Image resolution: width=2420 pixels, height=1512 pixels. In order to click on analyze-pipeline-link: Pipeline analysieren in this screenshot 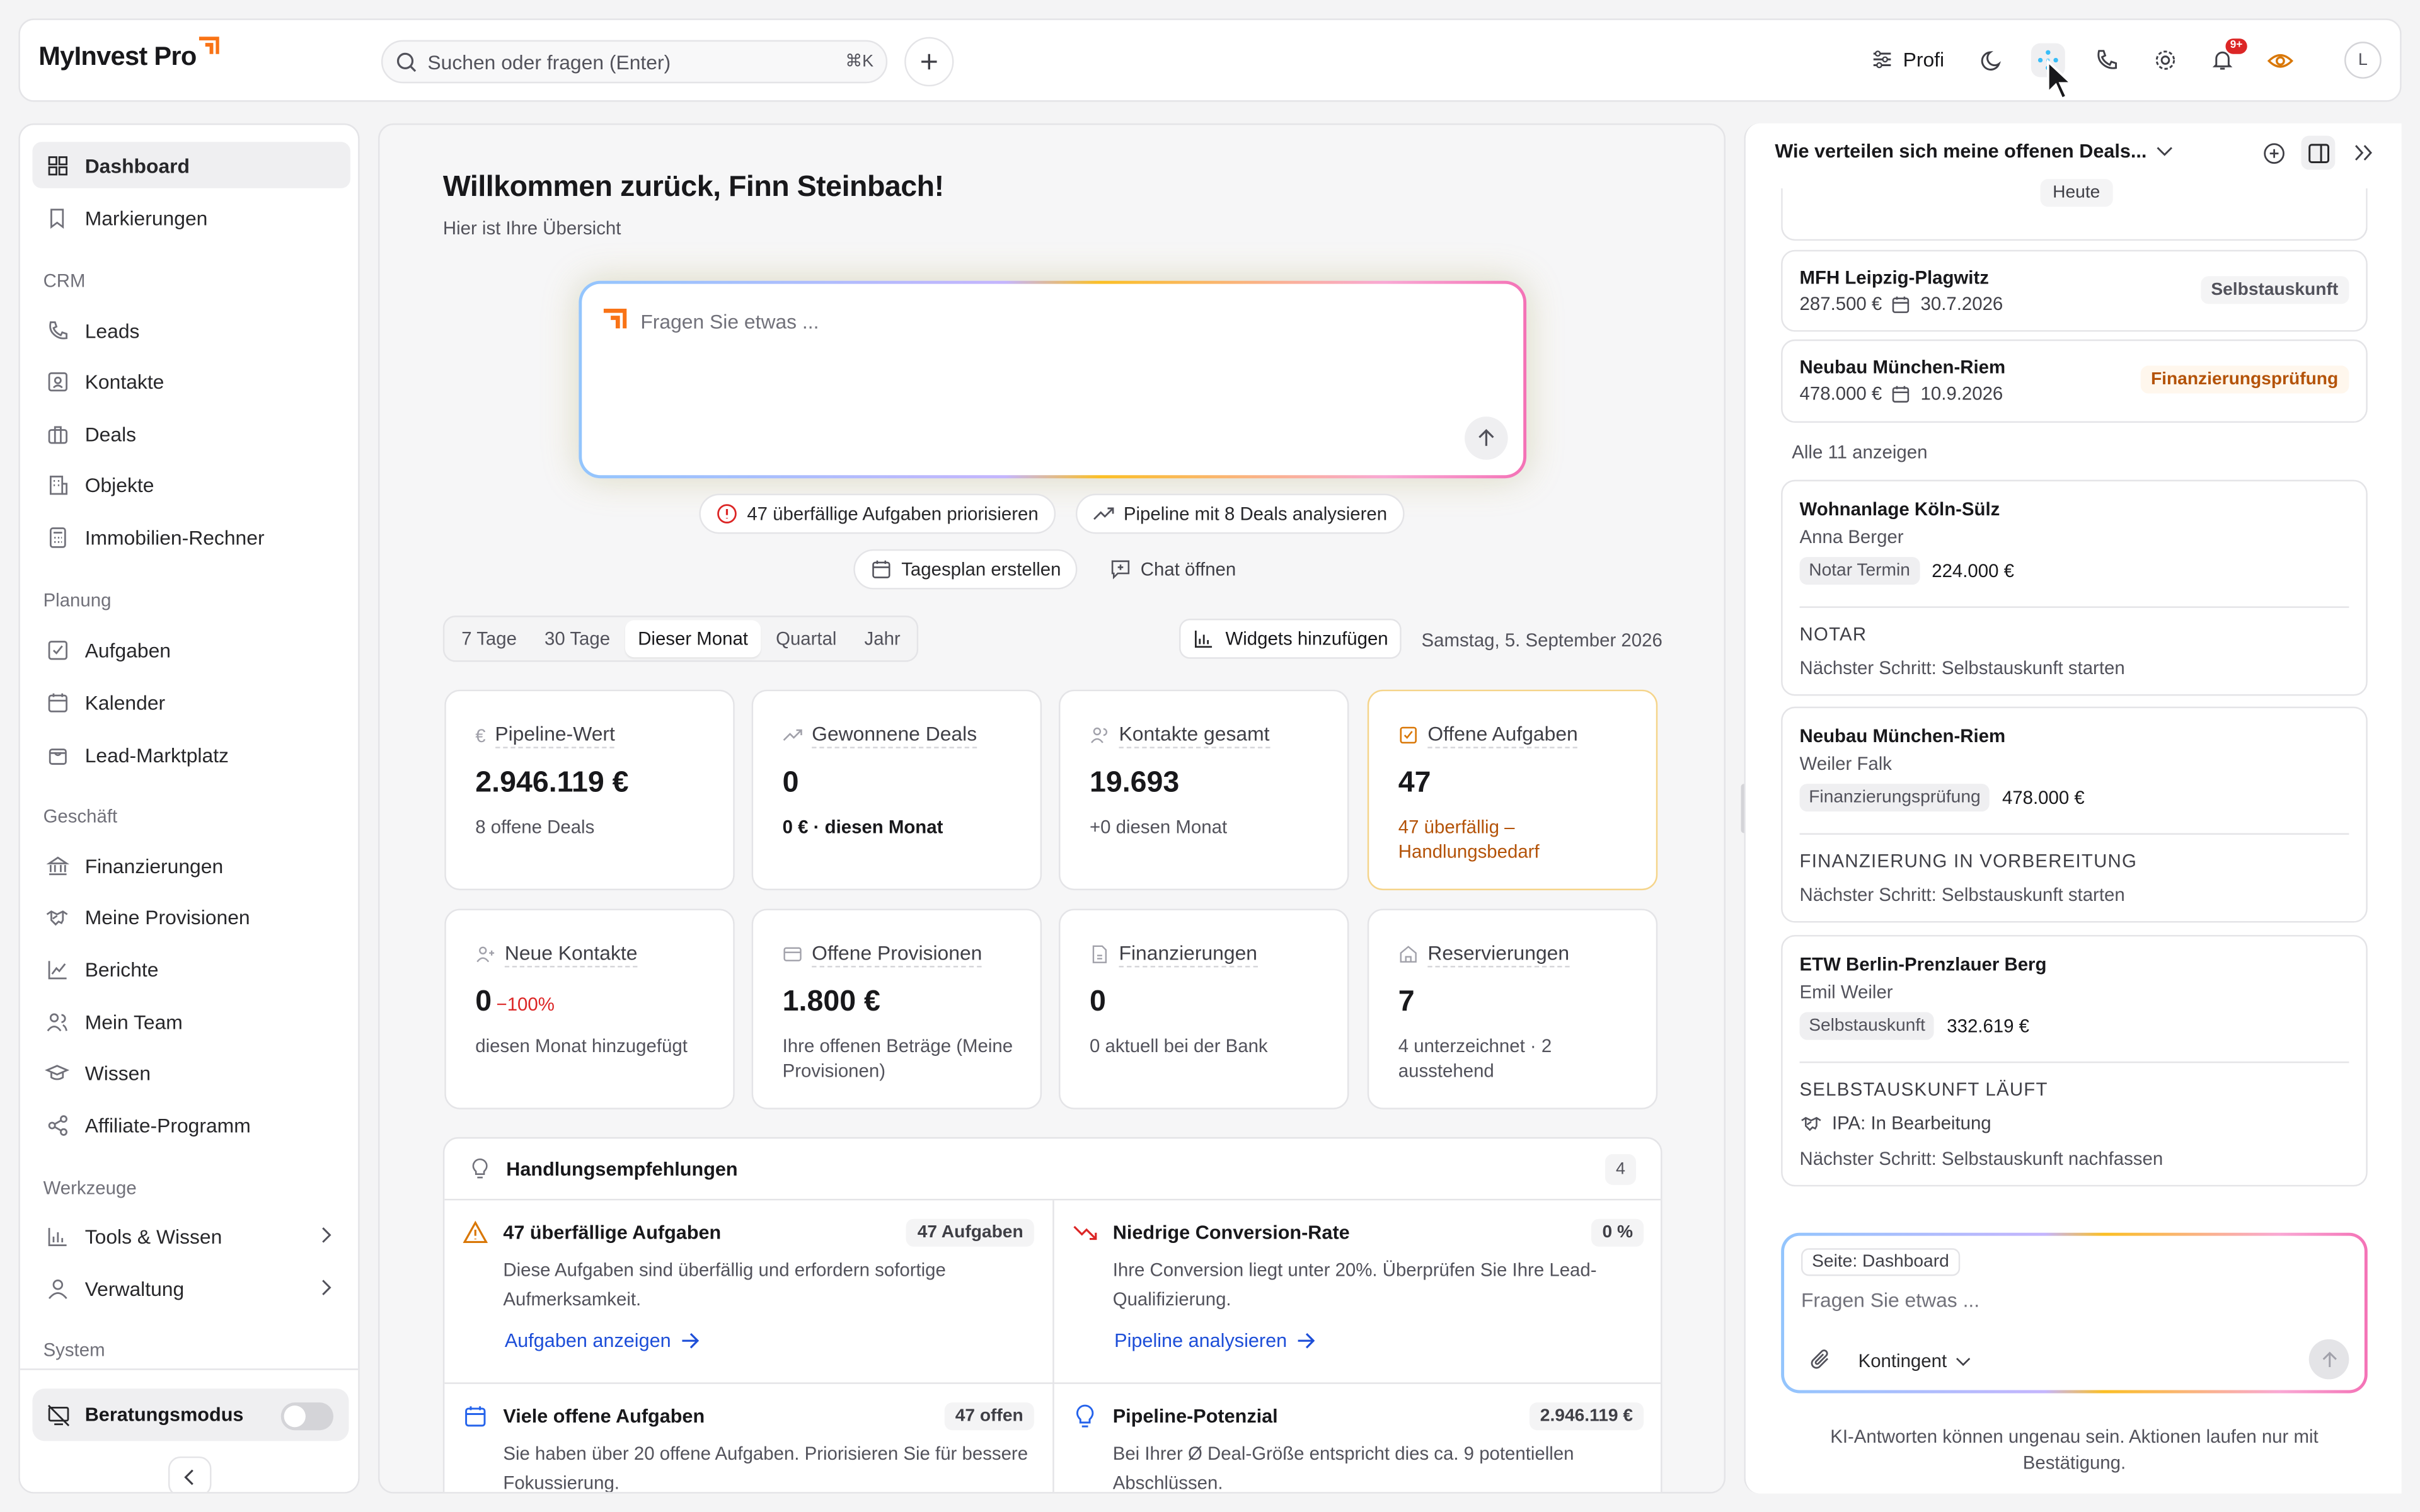, I will do `click(1214, 1340)`.